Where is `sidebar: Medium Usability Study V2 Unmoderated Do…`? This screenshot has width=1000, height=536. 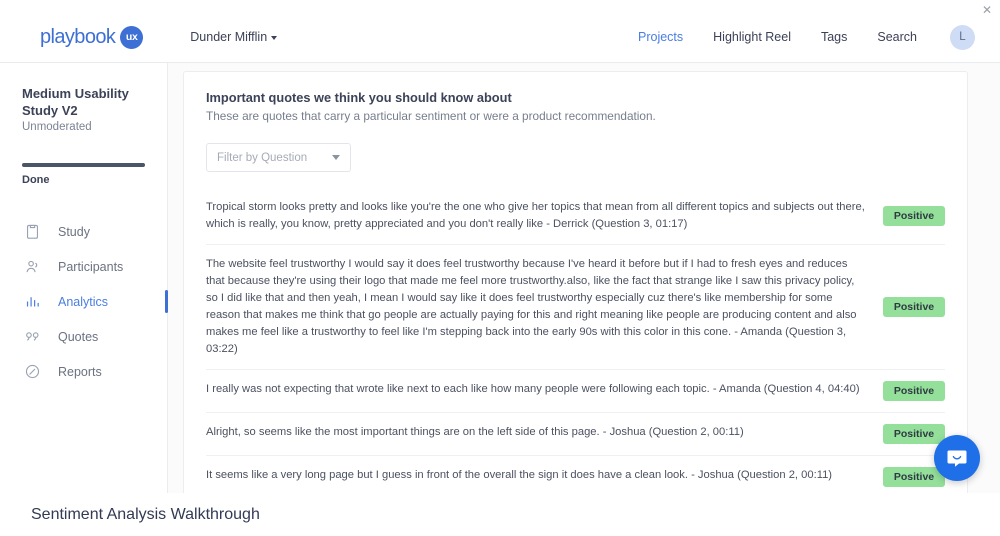 sidebar: Medium Usability Study V2 Unmoderated Do… is located at coordinates (84, 278).